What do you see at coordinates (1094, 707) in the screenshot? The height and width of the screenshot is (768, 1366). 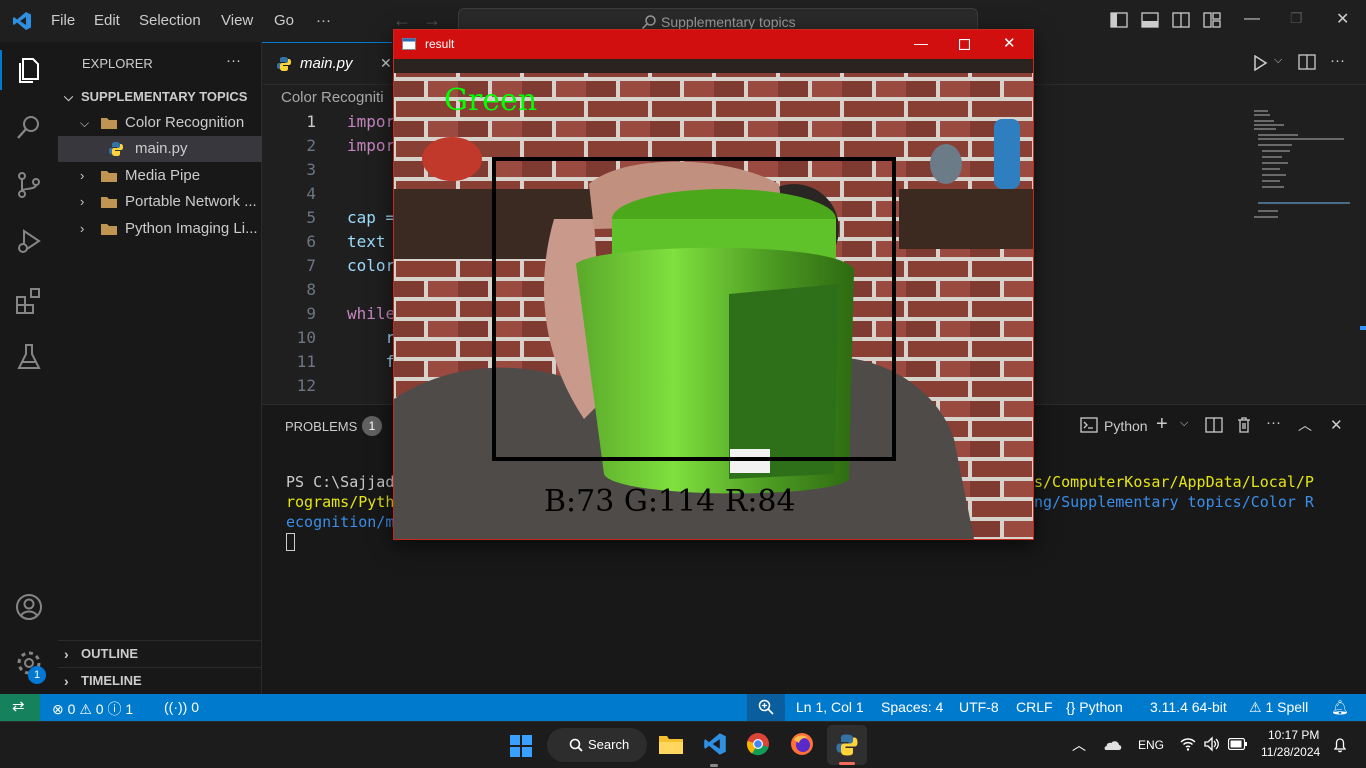 I see `language-mode: {} Python` at bounding box center [1094, 707].